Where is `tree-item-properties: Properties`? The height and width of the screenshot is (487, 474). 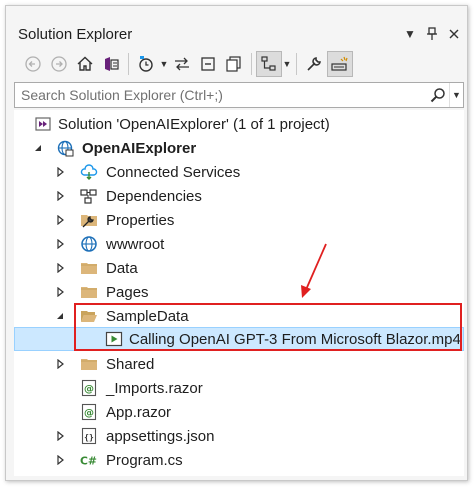 tree-item-properties: Properties is located at coordinates (239, 220).